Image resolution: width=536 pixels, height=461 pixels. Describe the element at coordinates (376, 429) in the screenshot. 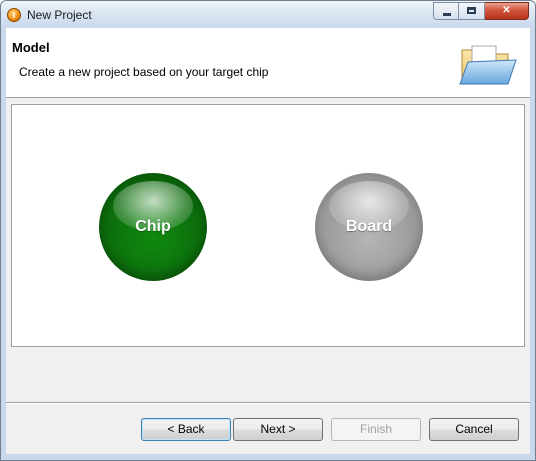

I see `finish-button: Finish` at that location.